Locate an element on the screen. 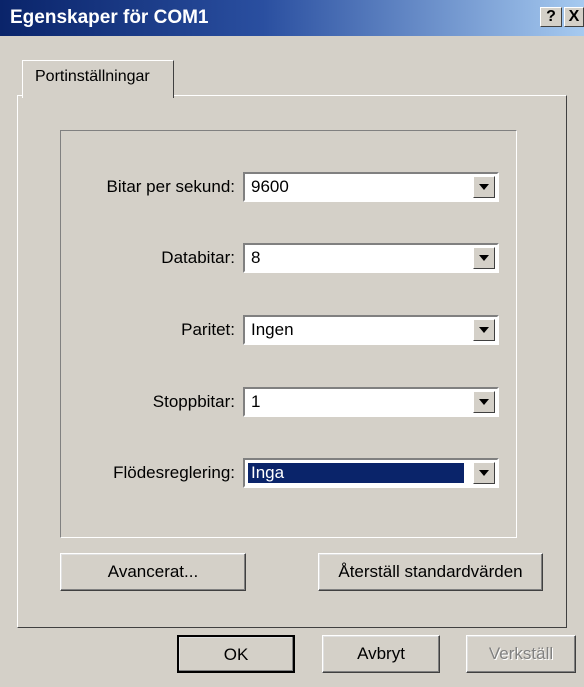  window-title: Egenskaper för COM1 is located at coordinates (109, 17).